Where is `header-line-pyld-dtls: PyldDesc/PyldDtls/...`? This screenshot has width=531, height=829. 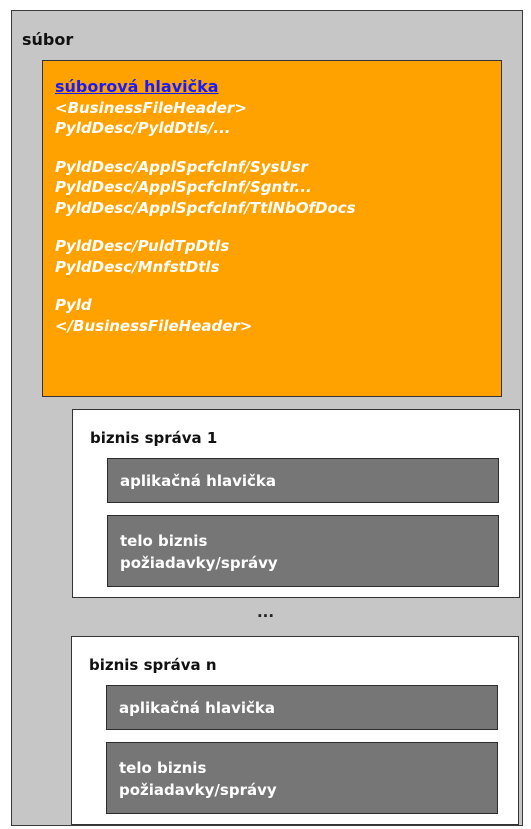 header-line-pyld-dtls: PyldDesc/PyldDtls/... is located at coordinates (143, 128).